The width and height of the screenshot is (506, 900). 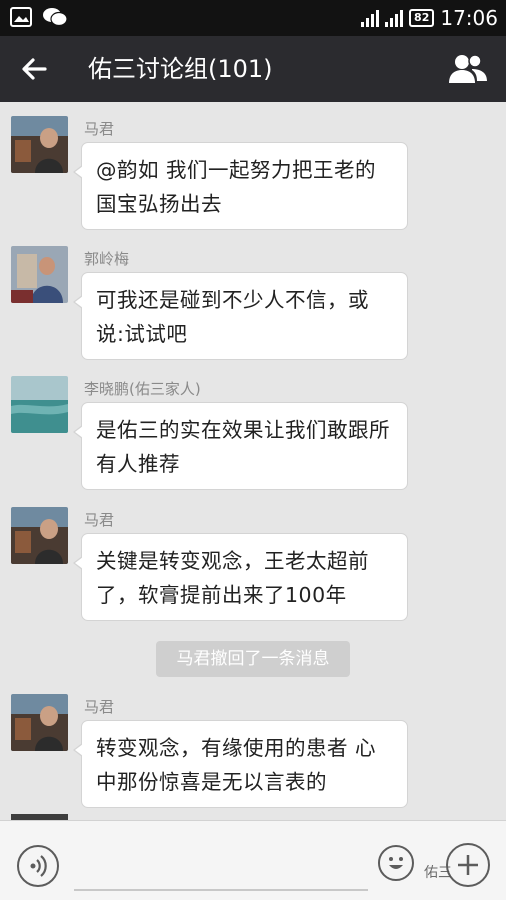 I want to click on sender-name: 郭岭梅, so click(x=107, y=259).